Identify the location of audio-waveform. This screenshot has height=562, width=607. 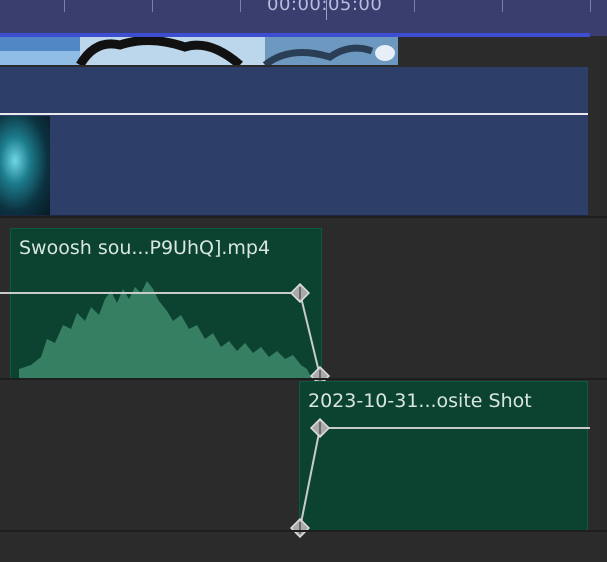
(165, 330).